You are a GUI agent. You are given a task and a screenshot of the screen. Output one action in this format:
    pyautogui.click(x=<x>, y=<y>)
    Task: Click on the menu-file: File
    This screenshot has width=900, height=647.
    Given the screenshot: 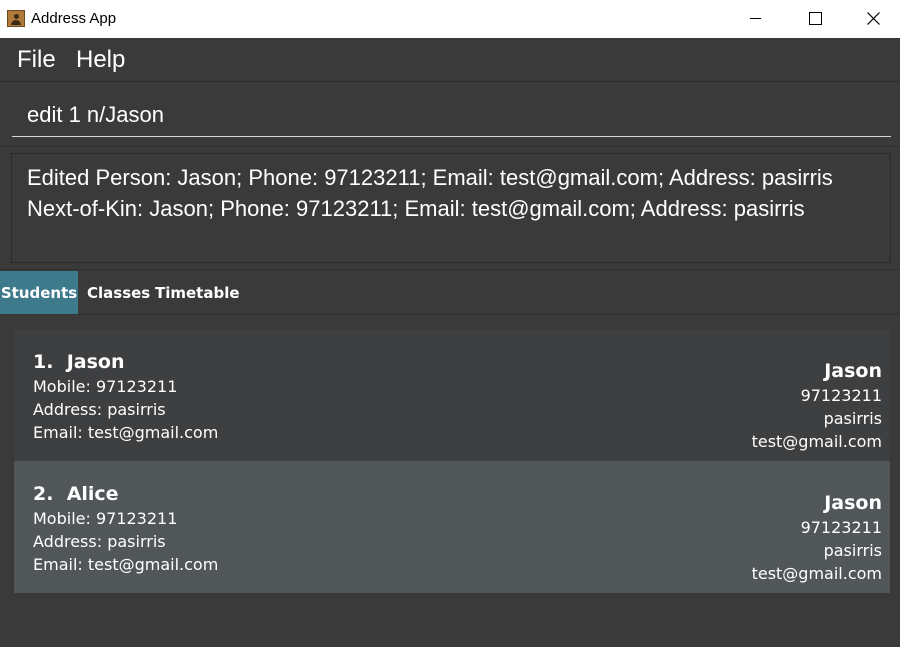 What is the action you would take?
    pyautogui.click(x=36, y=60)
    